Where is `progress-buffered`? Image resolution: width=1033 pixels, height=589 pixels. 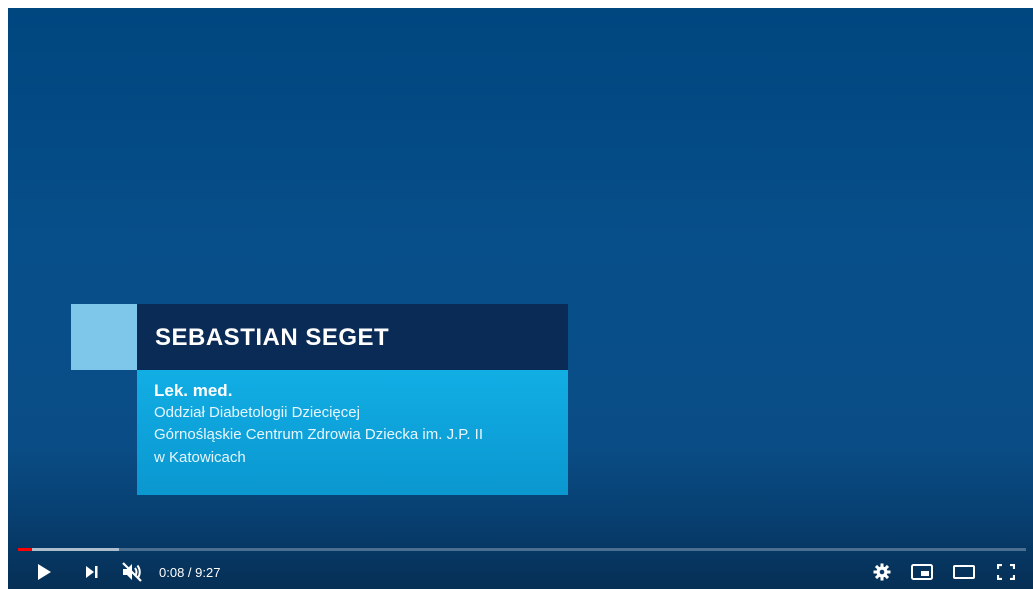 progress-buffered is located at coordinates (68, 549).